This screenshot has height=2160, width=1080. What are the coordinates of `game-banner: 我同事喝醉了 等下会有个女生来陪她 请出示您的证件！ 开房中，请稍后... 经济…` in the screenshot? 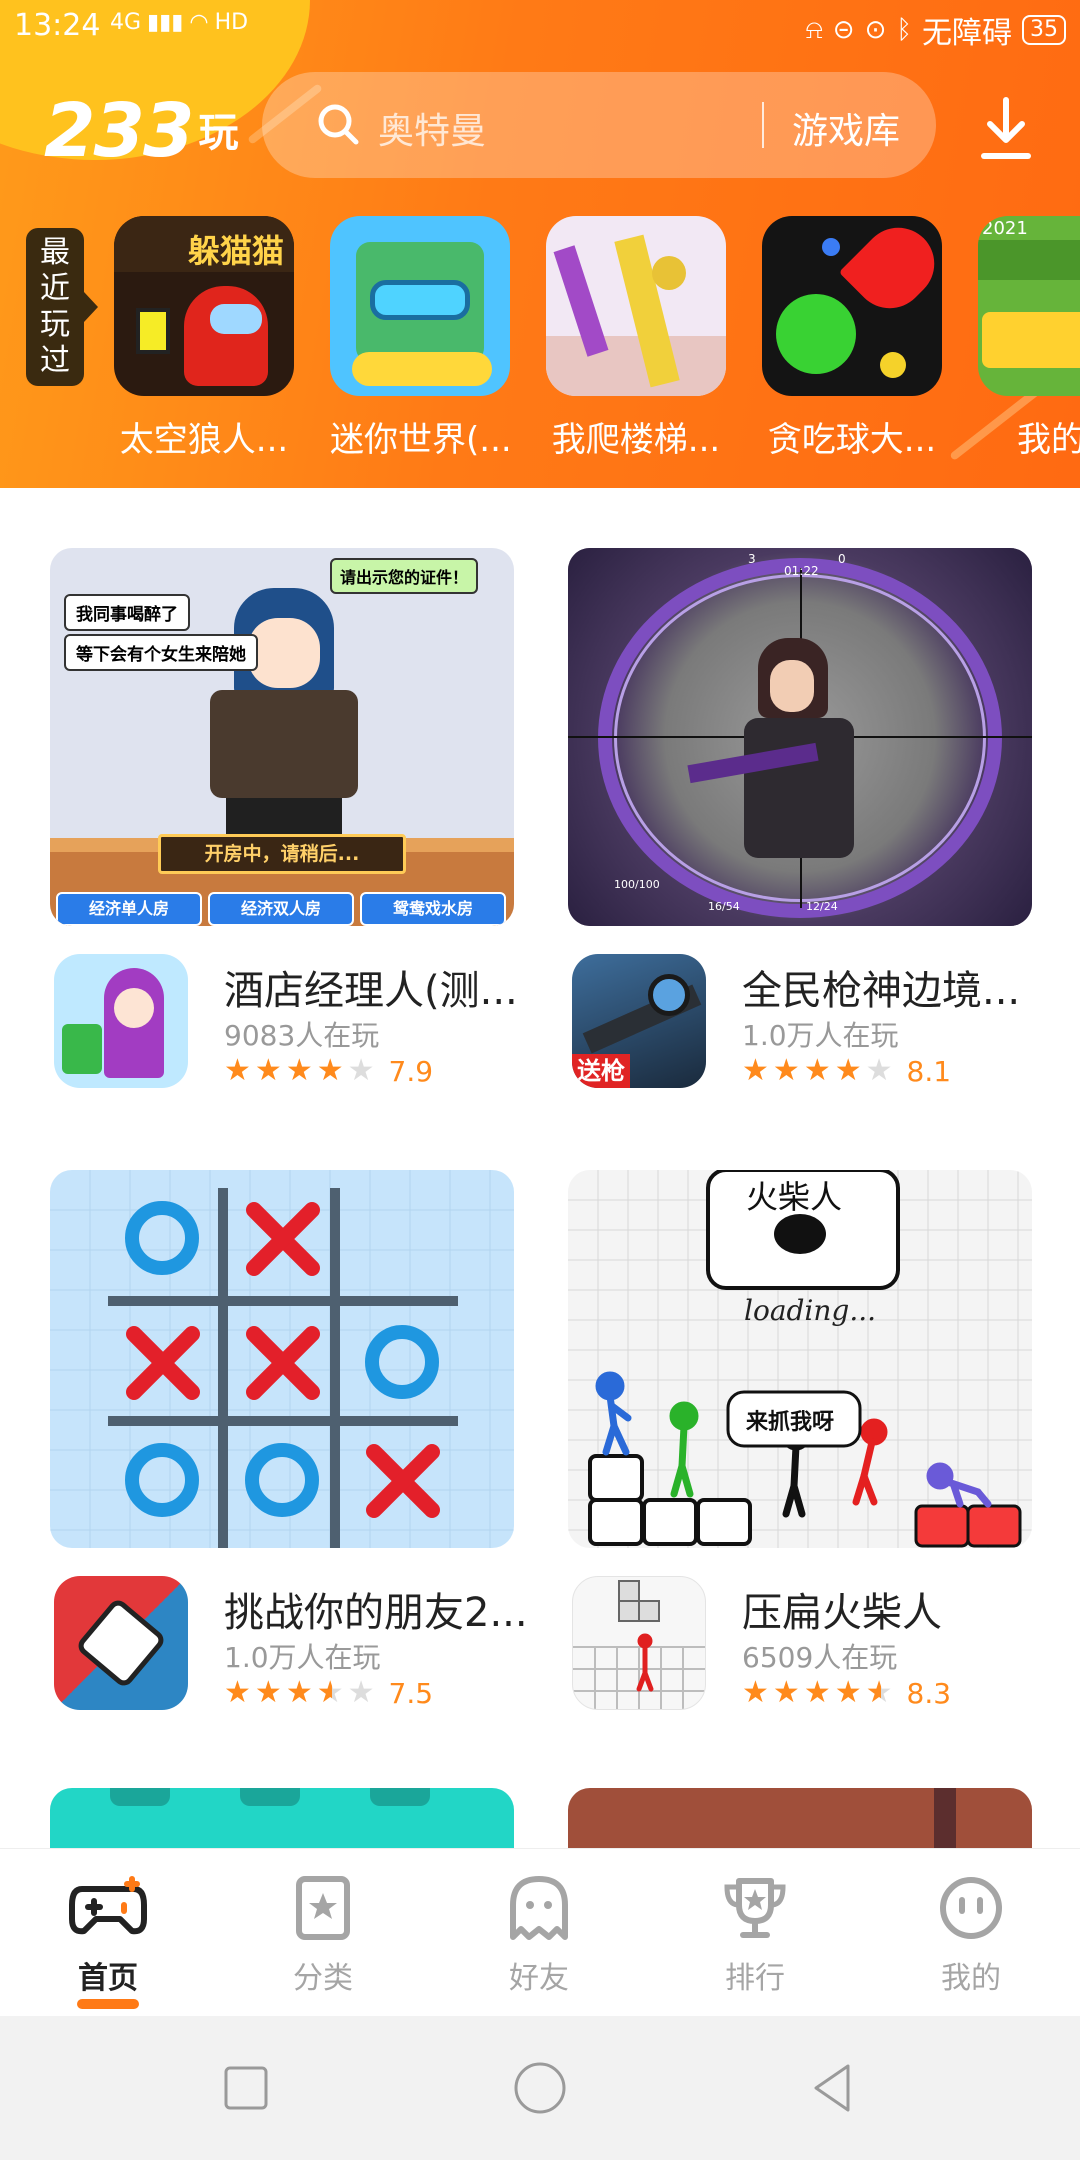 It's located at (282, 737).